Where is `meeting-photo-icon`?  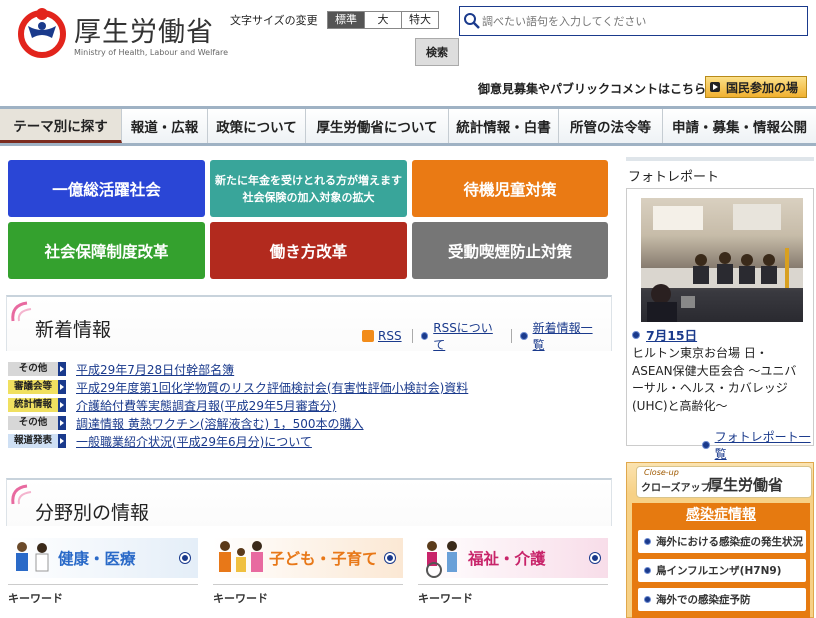 meeting-photo-icon is located at coordinates (722, 263).